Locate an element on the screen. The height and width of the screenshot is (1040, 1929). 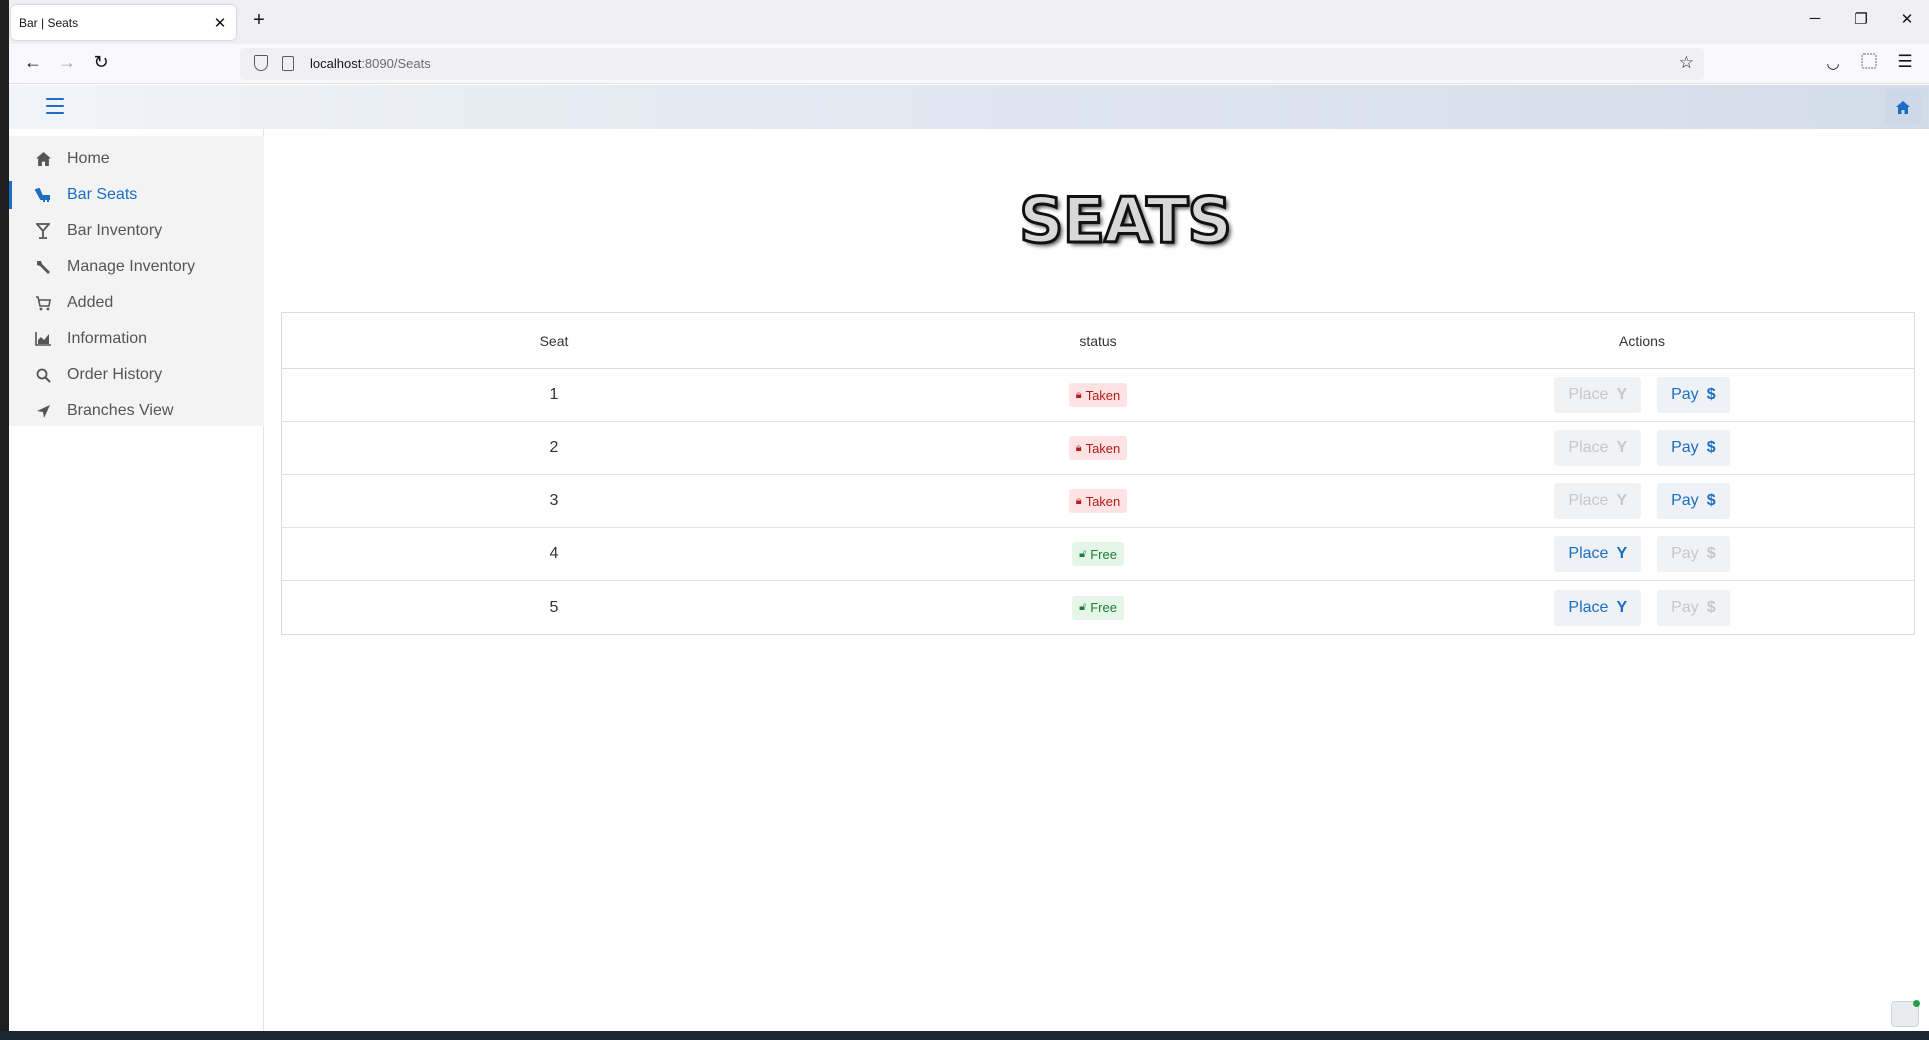
table-header: Seat status Actions is located at coordinates (1098, 341).